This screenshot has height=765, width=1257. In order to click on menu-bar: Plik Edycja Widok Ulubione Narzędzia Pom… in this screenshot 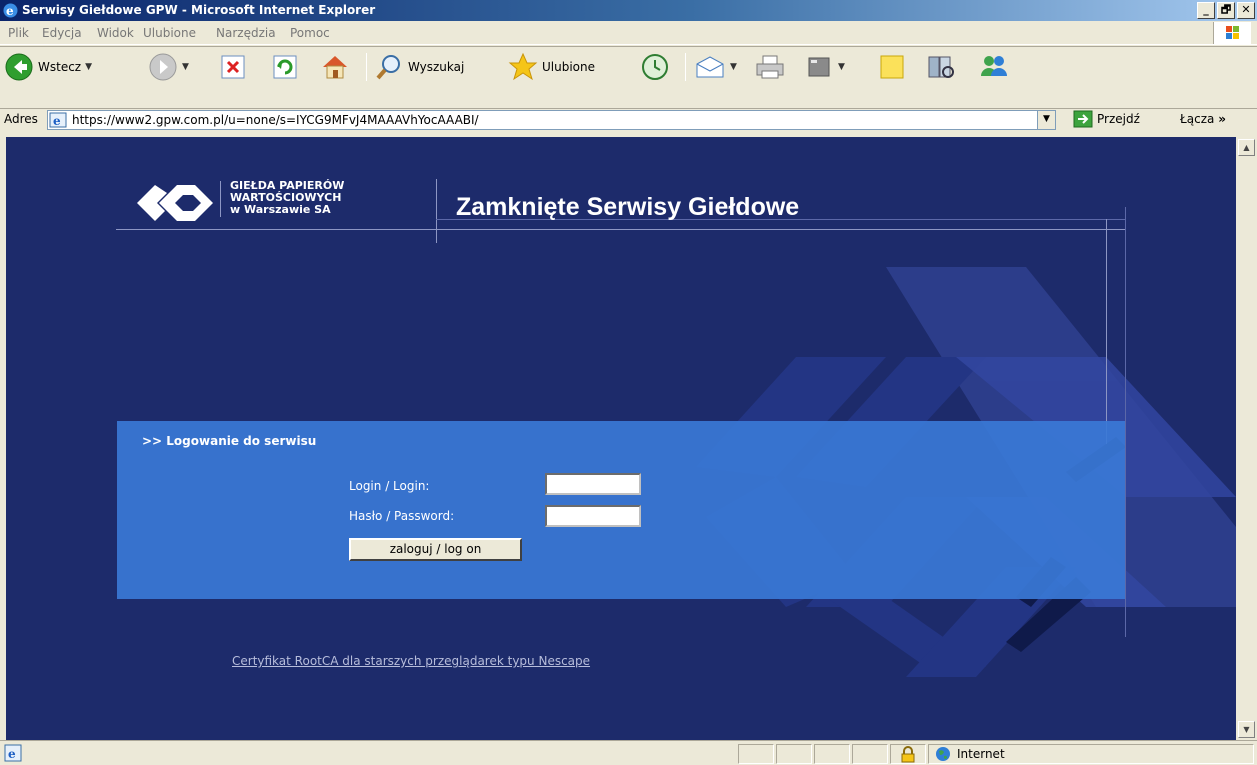, I will do `click(628, 33)`.